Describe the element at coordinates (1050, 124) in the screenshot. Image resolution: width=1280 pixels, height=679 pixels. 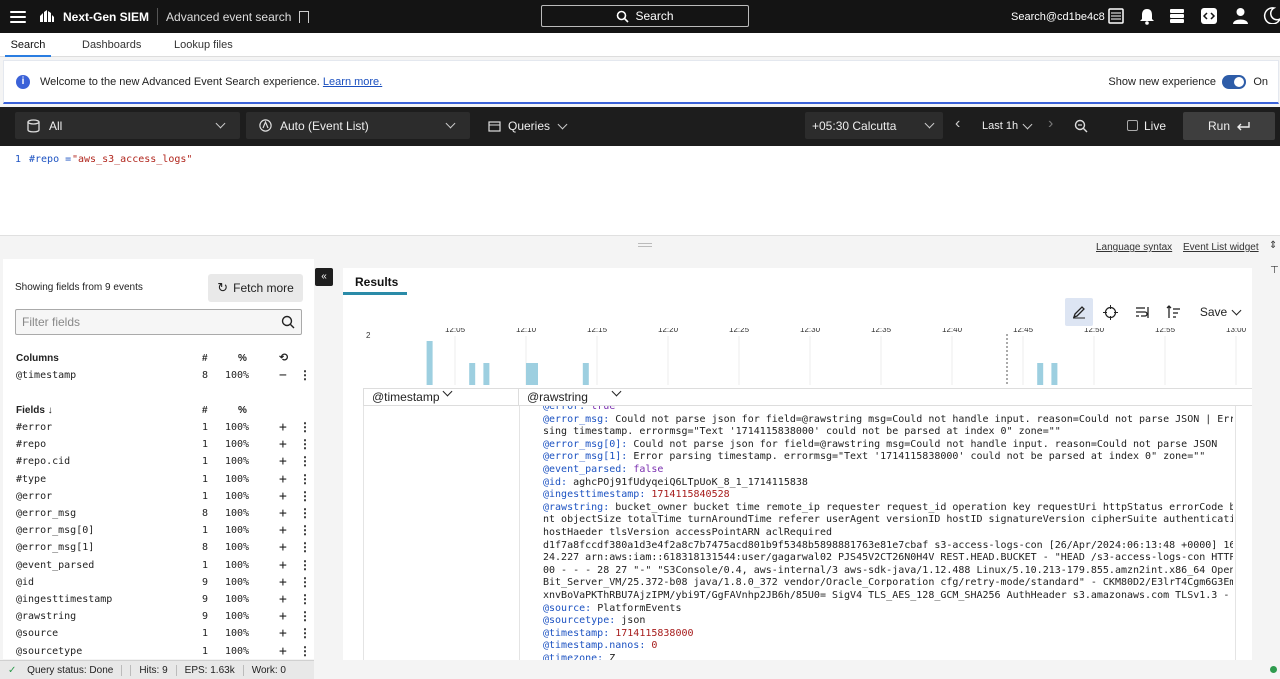
I see `chevron-right-icon: ›` at that location.